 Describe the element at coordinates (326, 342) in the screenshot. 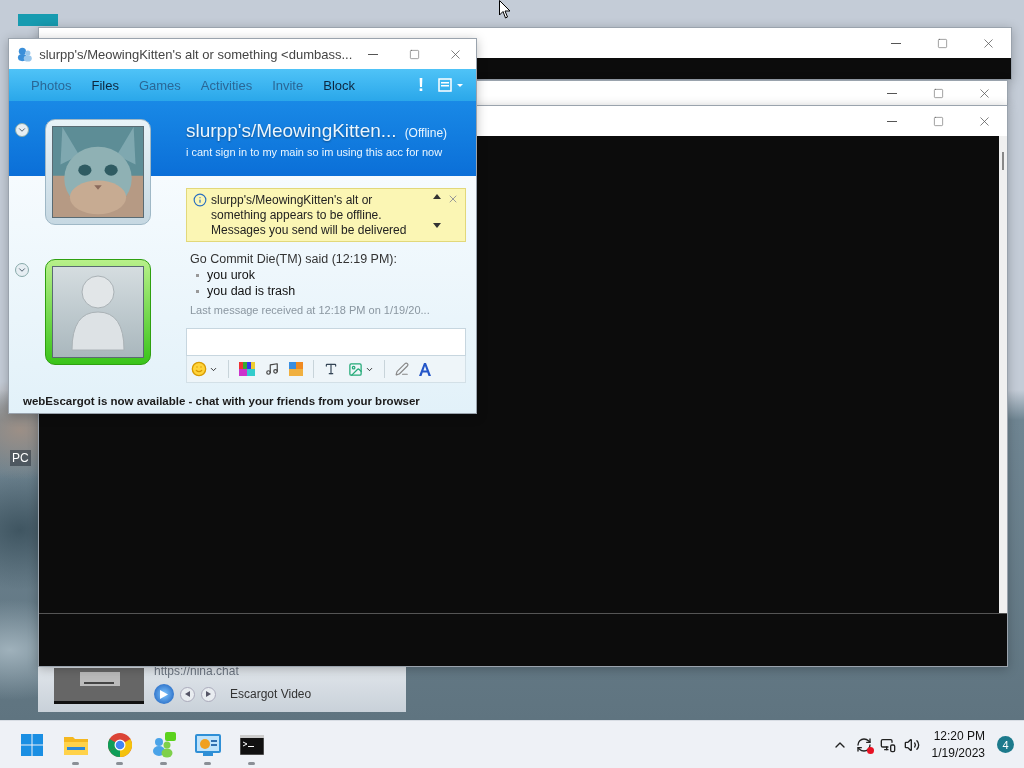

I see `message-input` at that location.